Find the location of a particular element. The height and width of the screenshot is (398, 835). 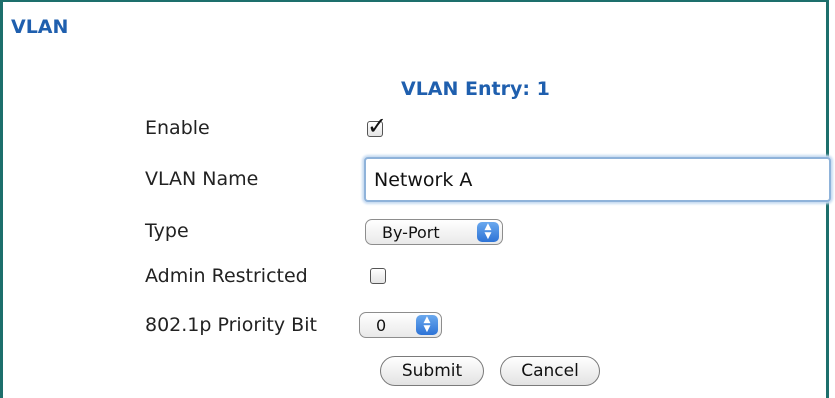

vlan-name-label: VLAN Name is located at coordinates (202, 179).